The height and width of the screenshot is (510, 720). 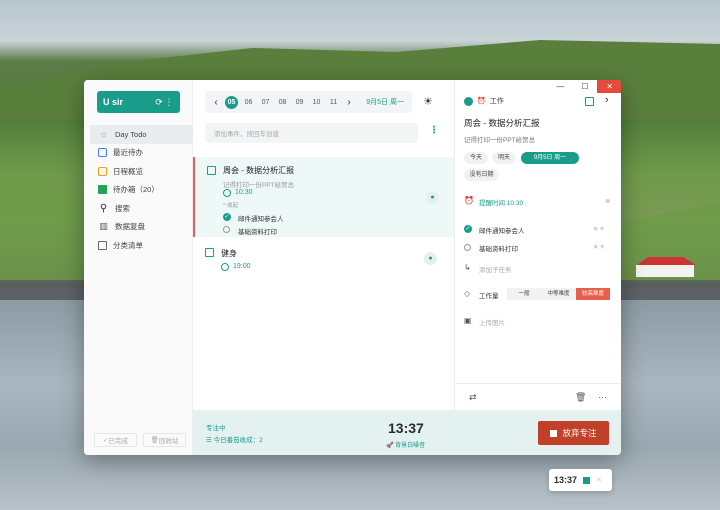 What do you see at coordinates (481, 175) in the screenshot?
I see `no-date-pill: 没有日期` at bounding box center [481, 175].